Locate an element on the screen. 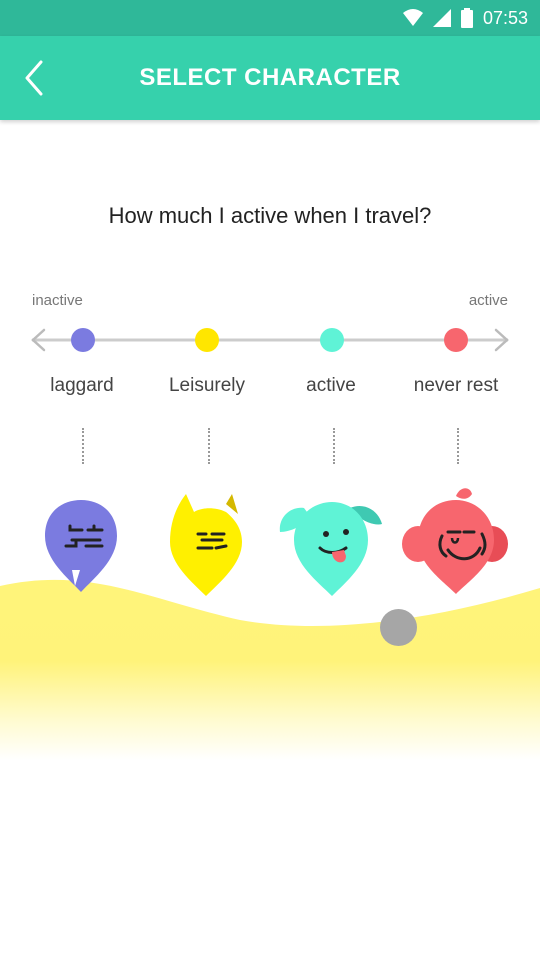  page-title: SELECT CHARACTER is located at coordinates (270, 77).